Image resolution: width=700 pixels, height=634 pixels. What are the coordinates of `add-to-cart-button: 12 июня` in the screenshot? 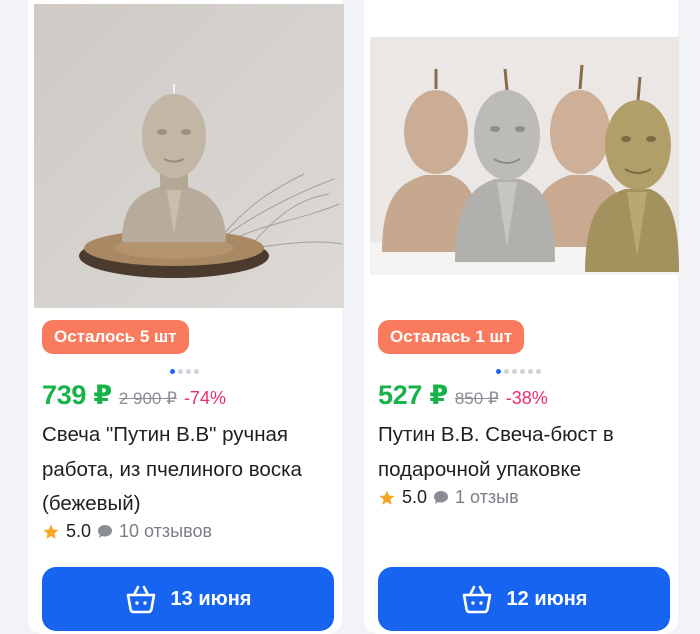 It's located at (524, 599).